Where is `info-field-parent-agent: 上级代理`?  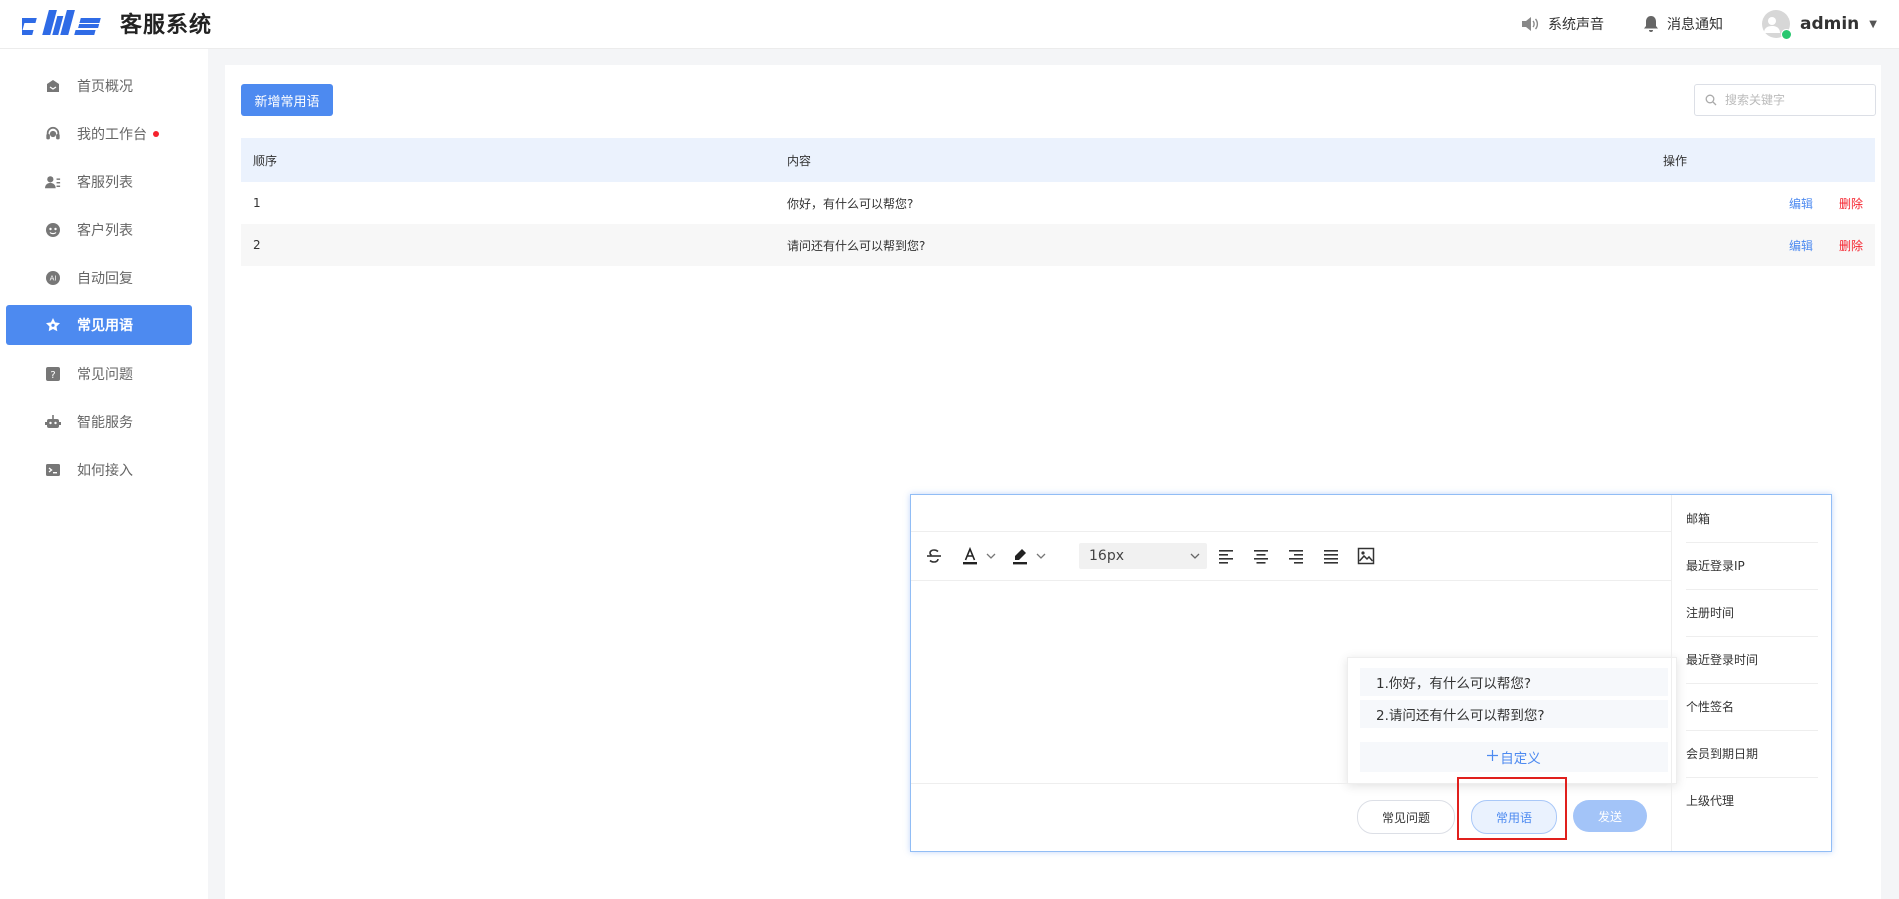 info-field-parent-agent: 上级代理 is located at coordinates (1710, 801).